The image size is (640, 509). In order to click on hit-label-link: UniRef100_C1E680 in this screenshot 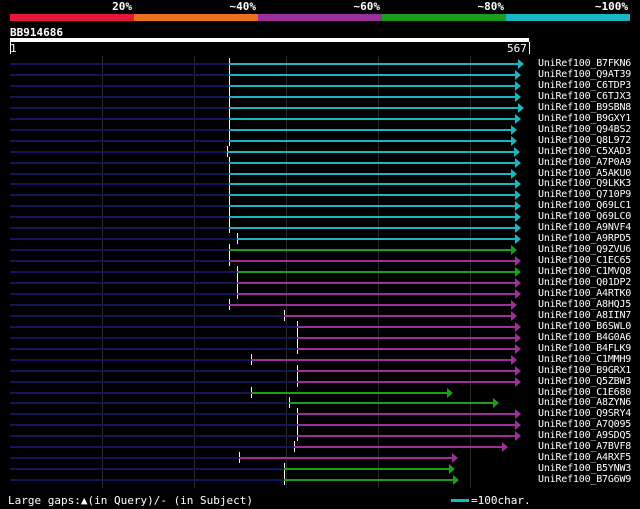, I will do `click(584, 392)`.